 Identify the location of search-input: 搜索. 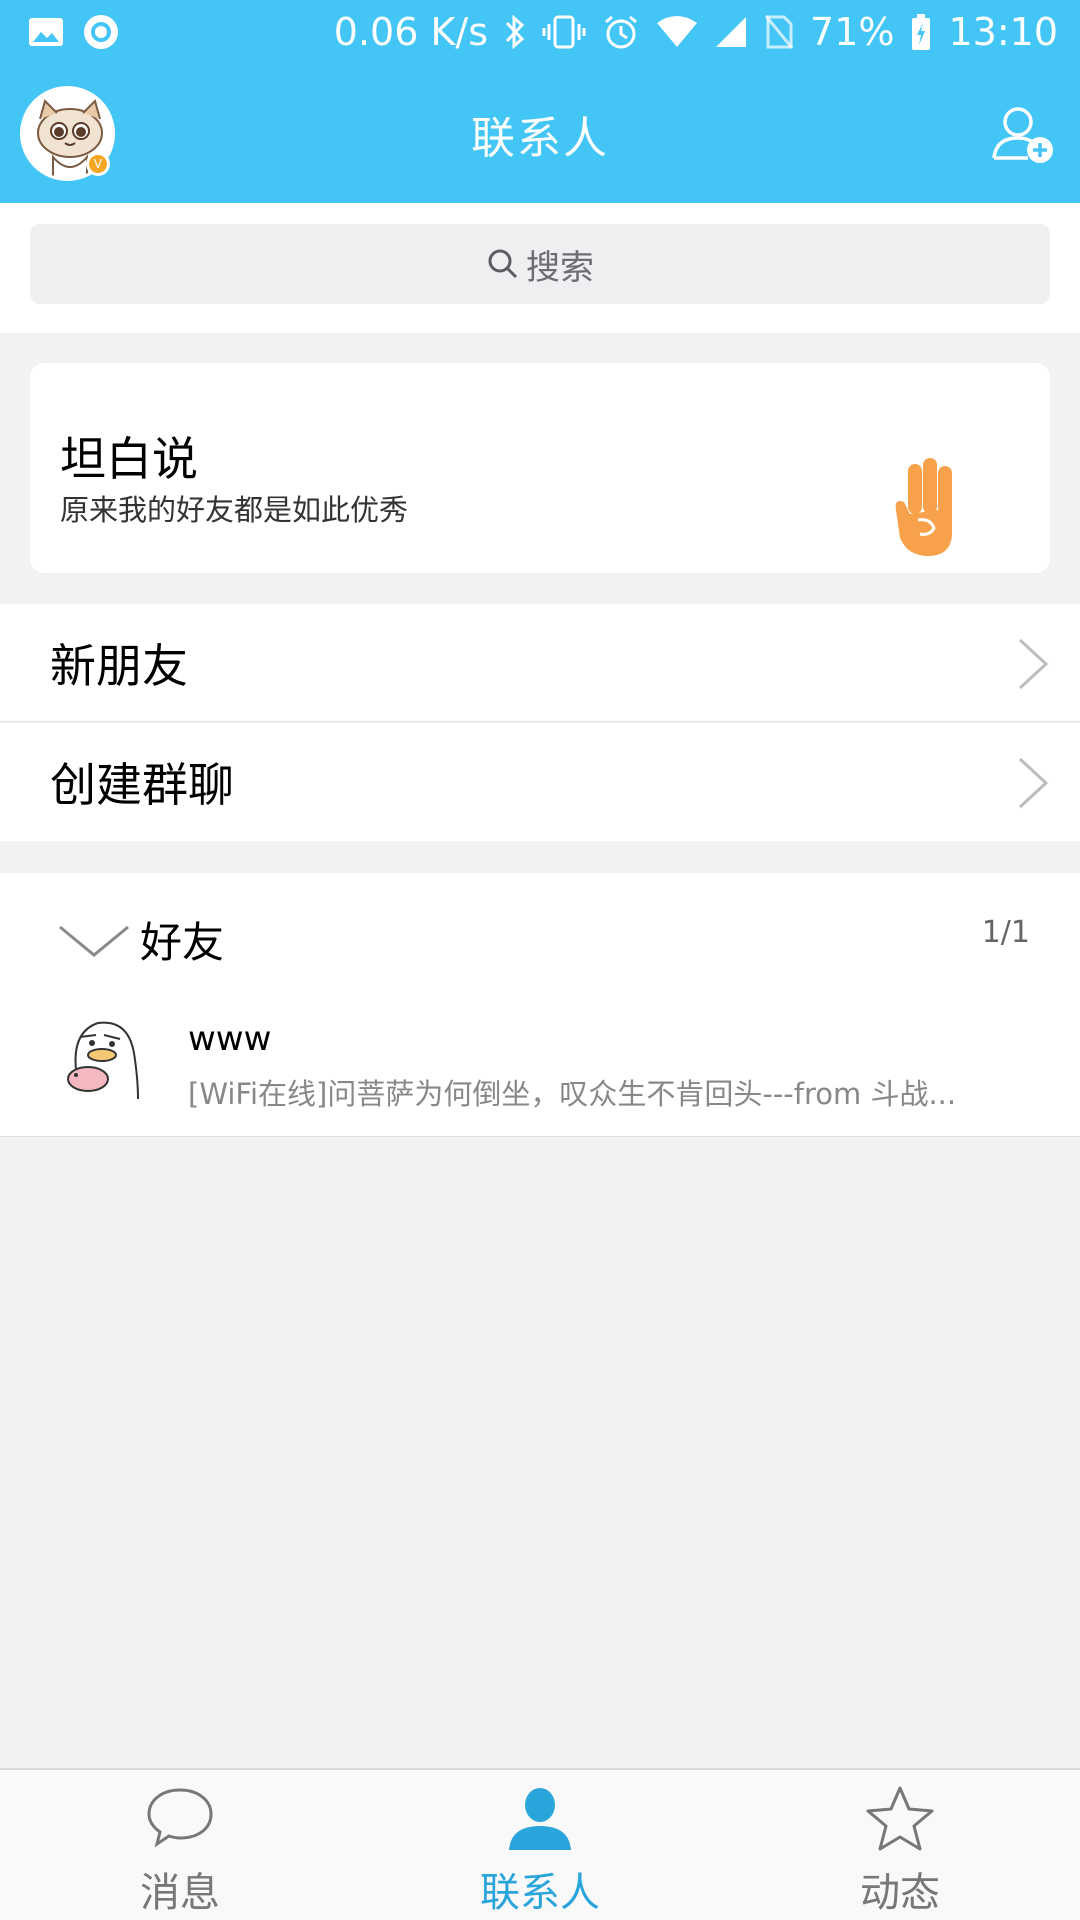
(540, 264).